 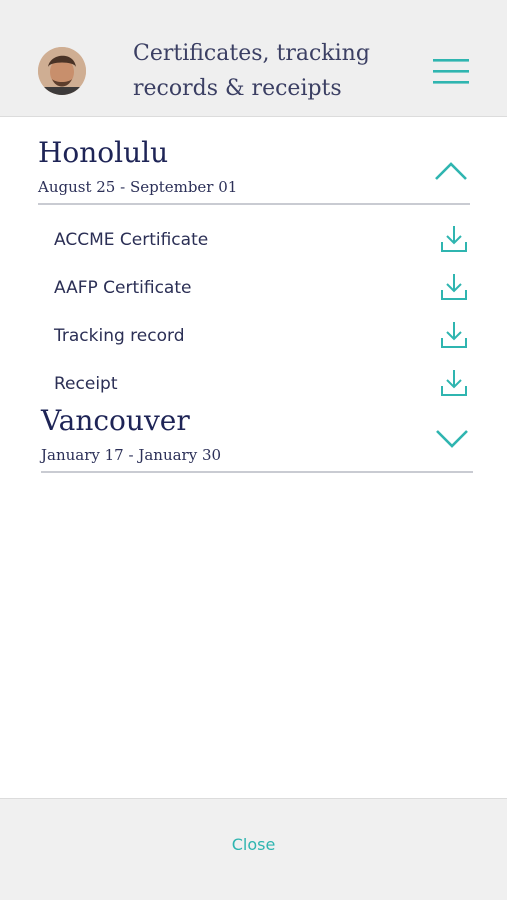 I want to click on list-item-aafp-certificate: AAFP Certificate, so click(x=263, y=289).